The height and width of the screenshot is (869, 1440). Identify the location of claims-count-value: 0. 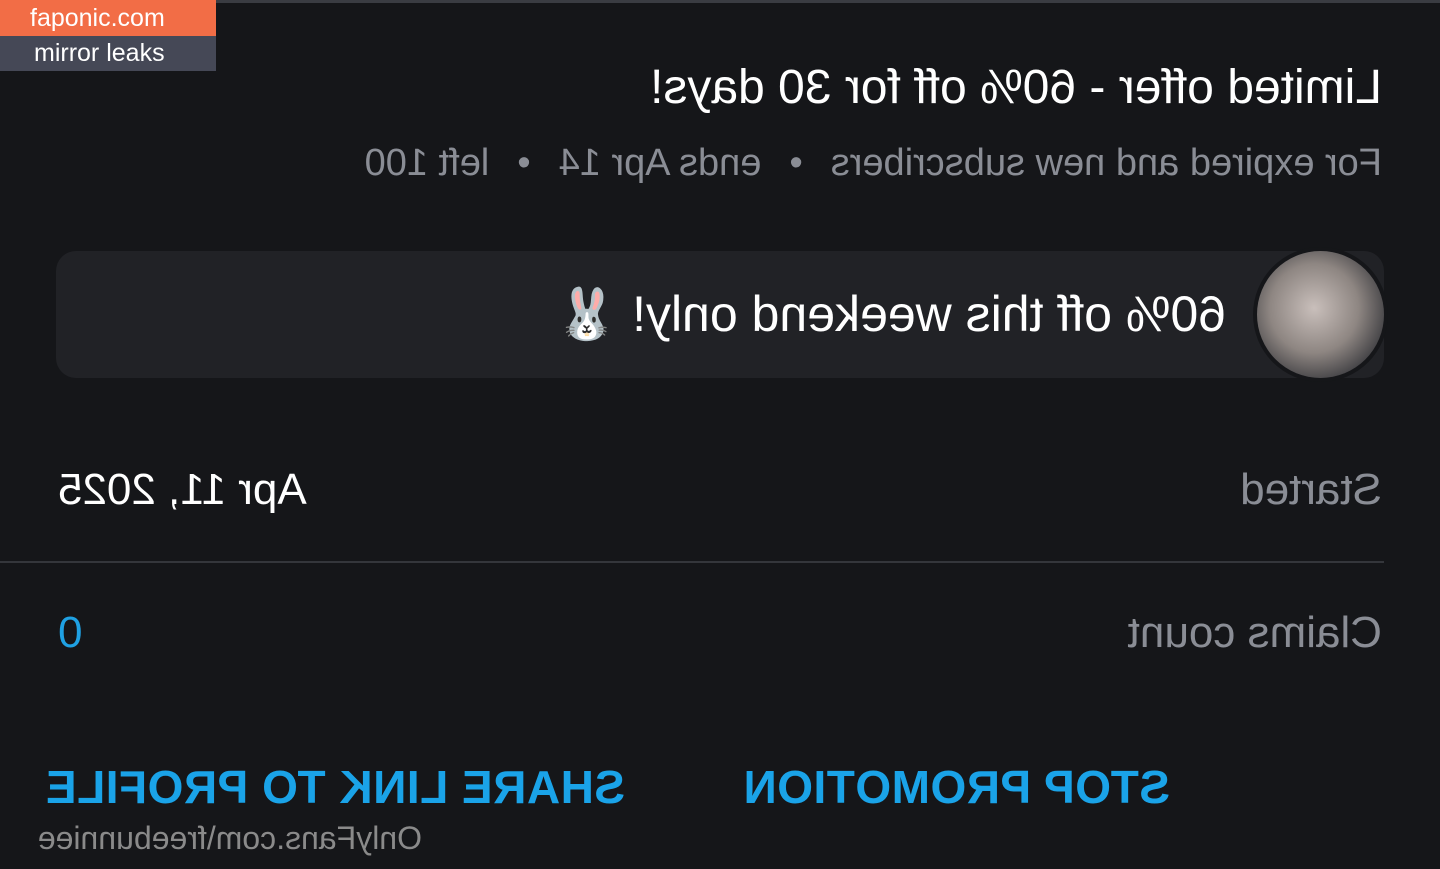
(70, 633).